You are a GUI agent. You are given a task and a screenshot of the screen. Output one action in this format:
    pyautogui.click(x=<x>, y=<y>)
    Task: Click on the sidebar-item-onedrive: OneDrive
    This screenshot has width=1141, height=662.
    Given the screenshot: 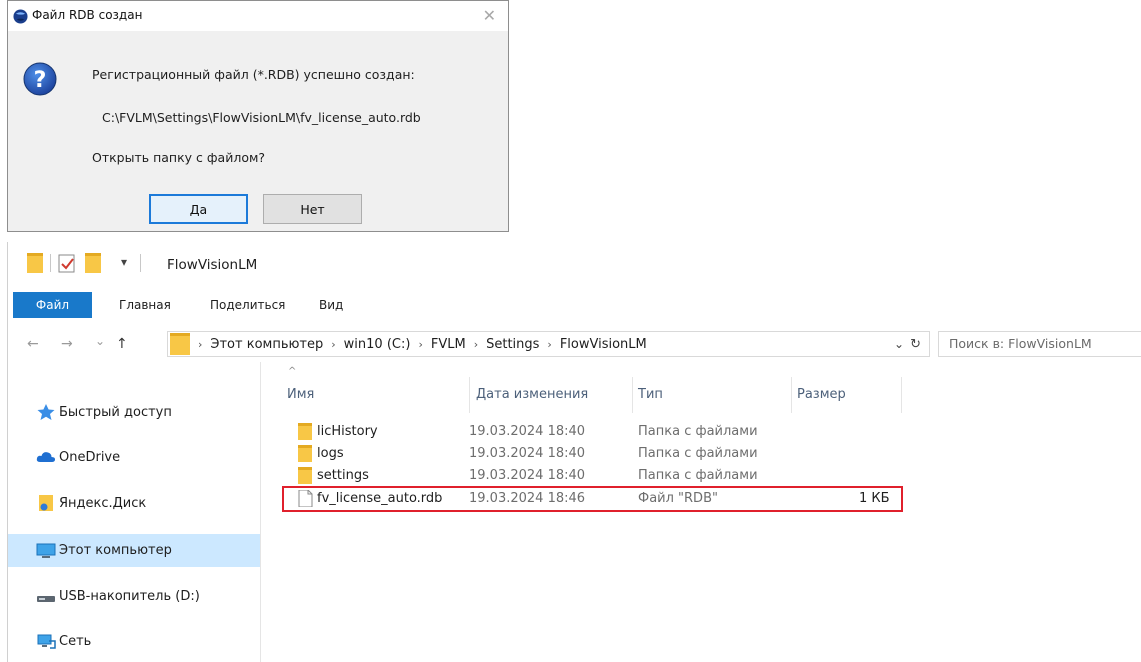 What is the action you would take?
    pyautogui.click(x=134, y=457)
    